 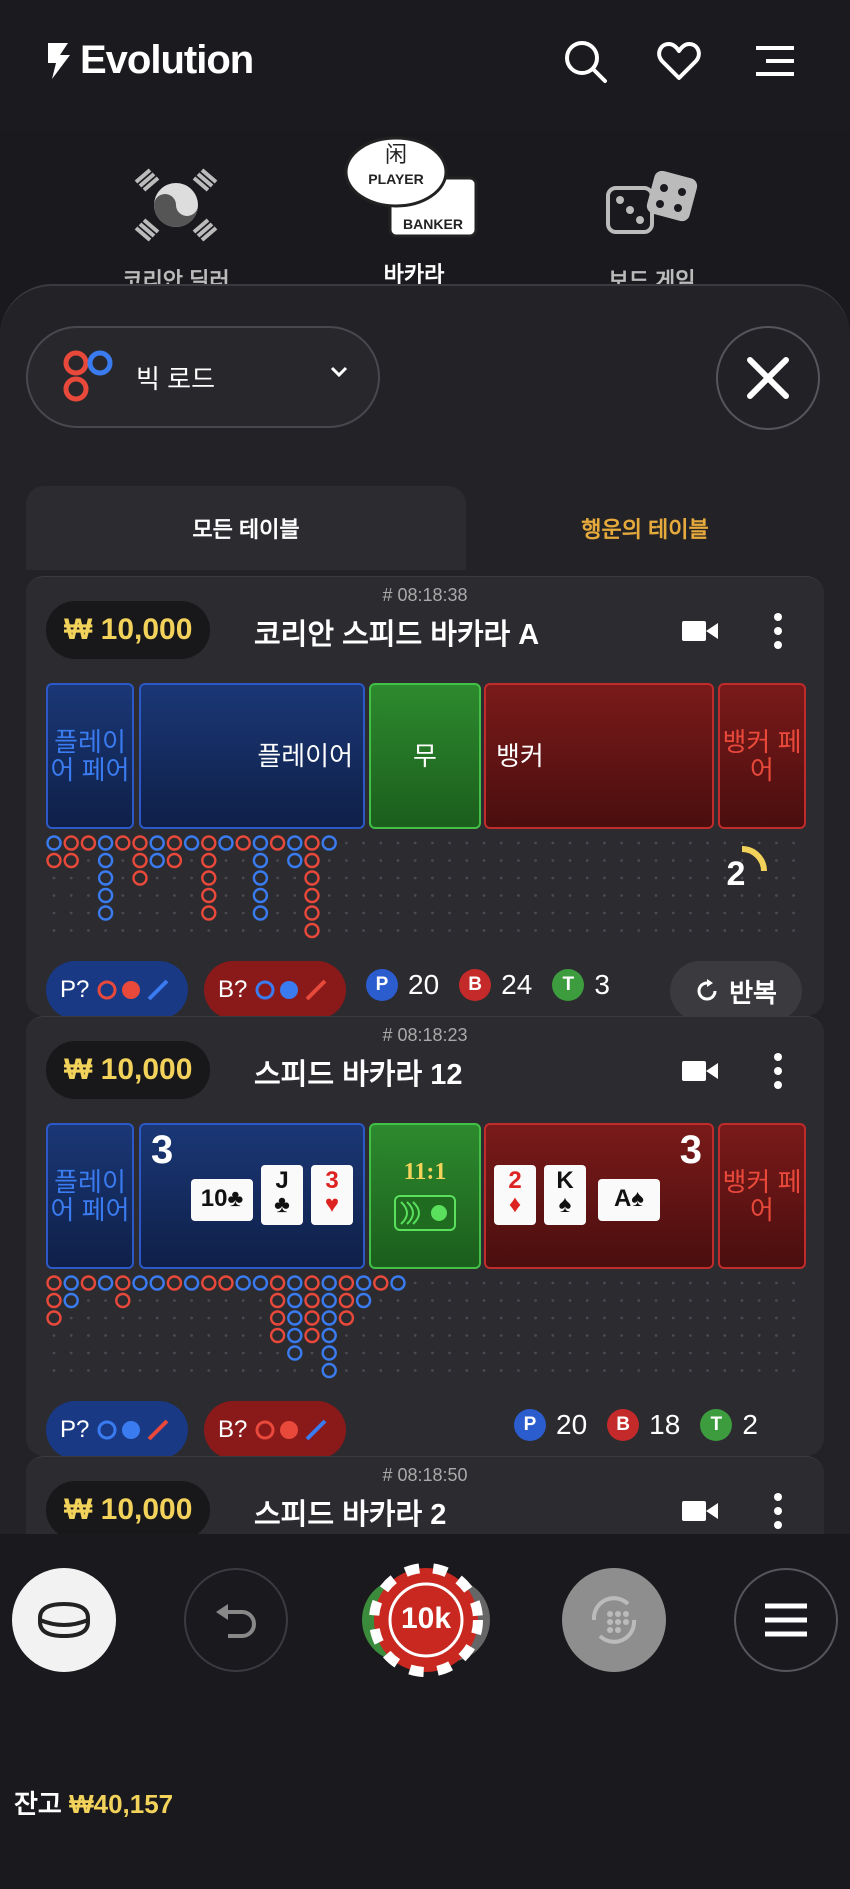 What do you see at coordinates (768, 378) in the screenshot?
I see `close-button` at bounding box center [768, 378].